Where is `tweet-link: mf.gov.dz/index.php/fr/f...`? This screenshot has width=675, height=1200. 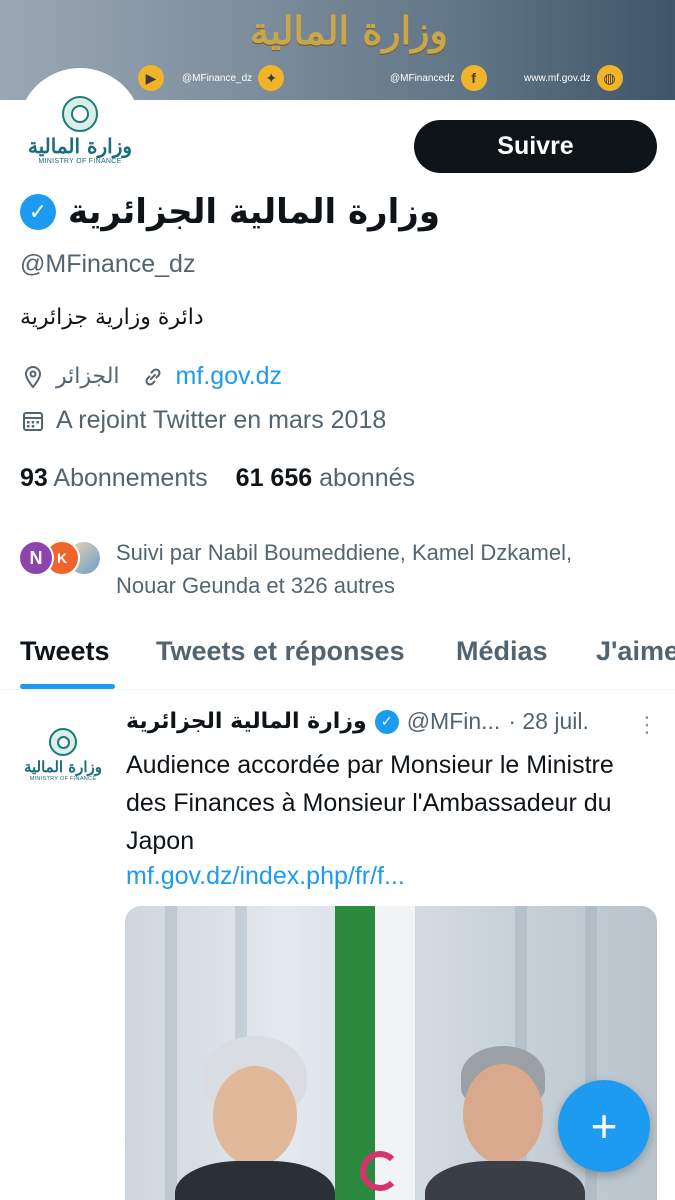
tweet-link: mf.gov.dz/index.php/fr/f... is located at coordinates (265, 876).